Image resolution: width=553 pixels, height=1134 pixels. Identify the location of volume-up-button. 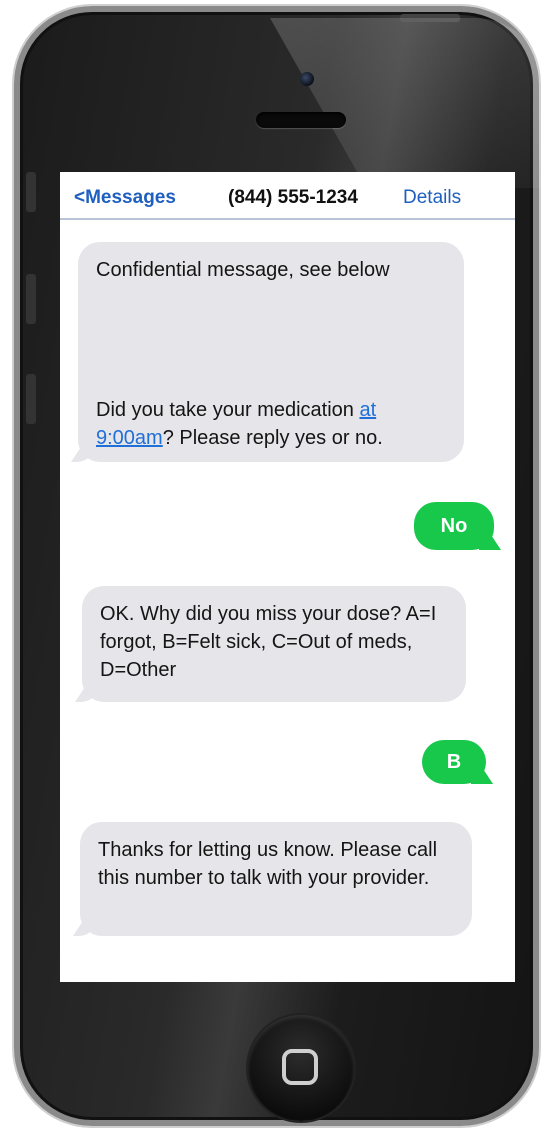
(31, 299).